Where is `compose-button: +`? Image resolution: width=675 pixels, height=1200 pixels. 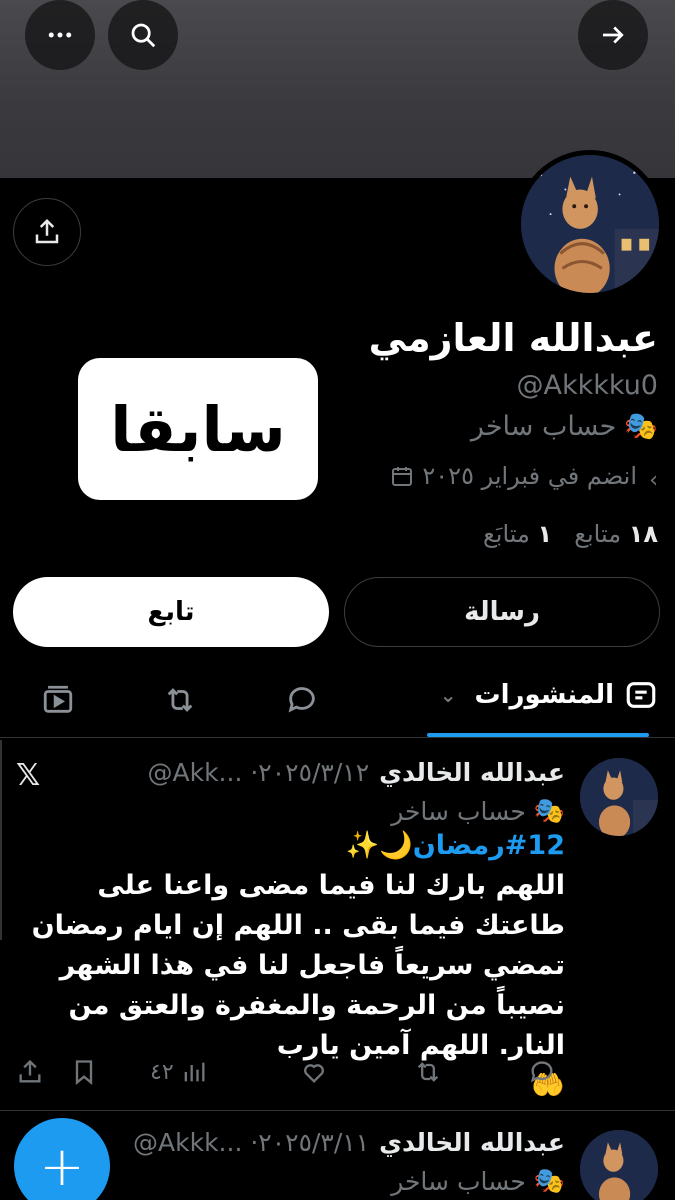 compose-button: + is located at coordinates (62, 1159).